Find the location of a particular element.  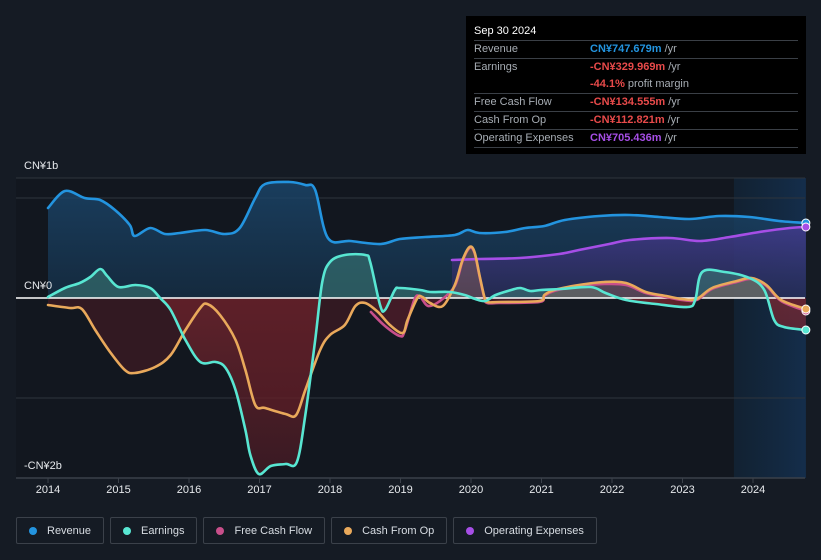

x-tick-label: 2015 is located at coordinates (118, 490).